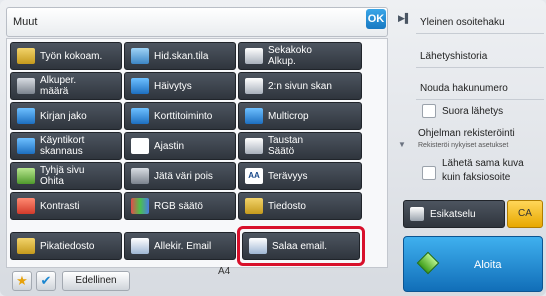 This screenshot has height=296, width=546. Describe the element at coordinates (254, 116) in the screenshot. I see `multicrop-icon` at that location.